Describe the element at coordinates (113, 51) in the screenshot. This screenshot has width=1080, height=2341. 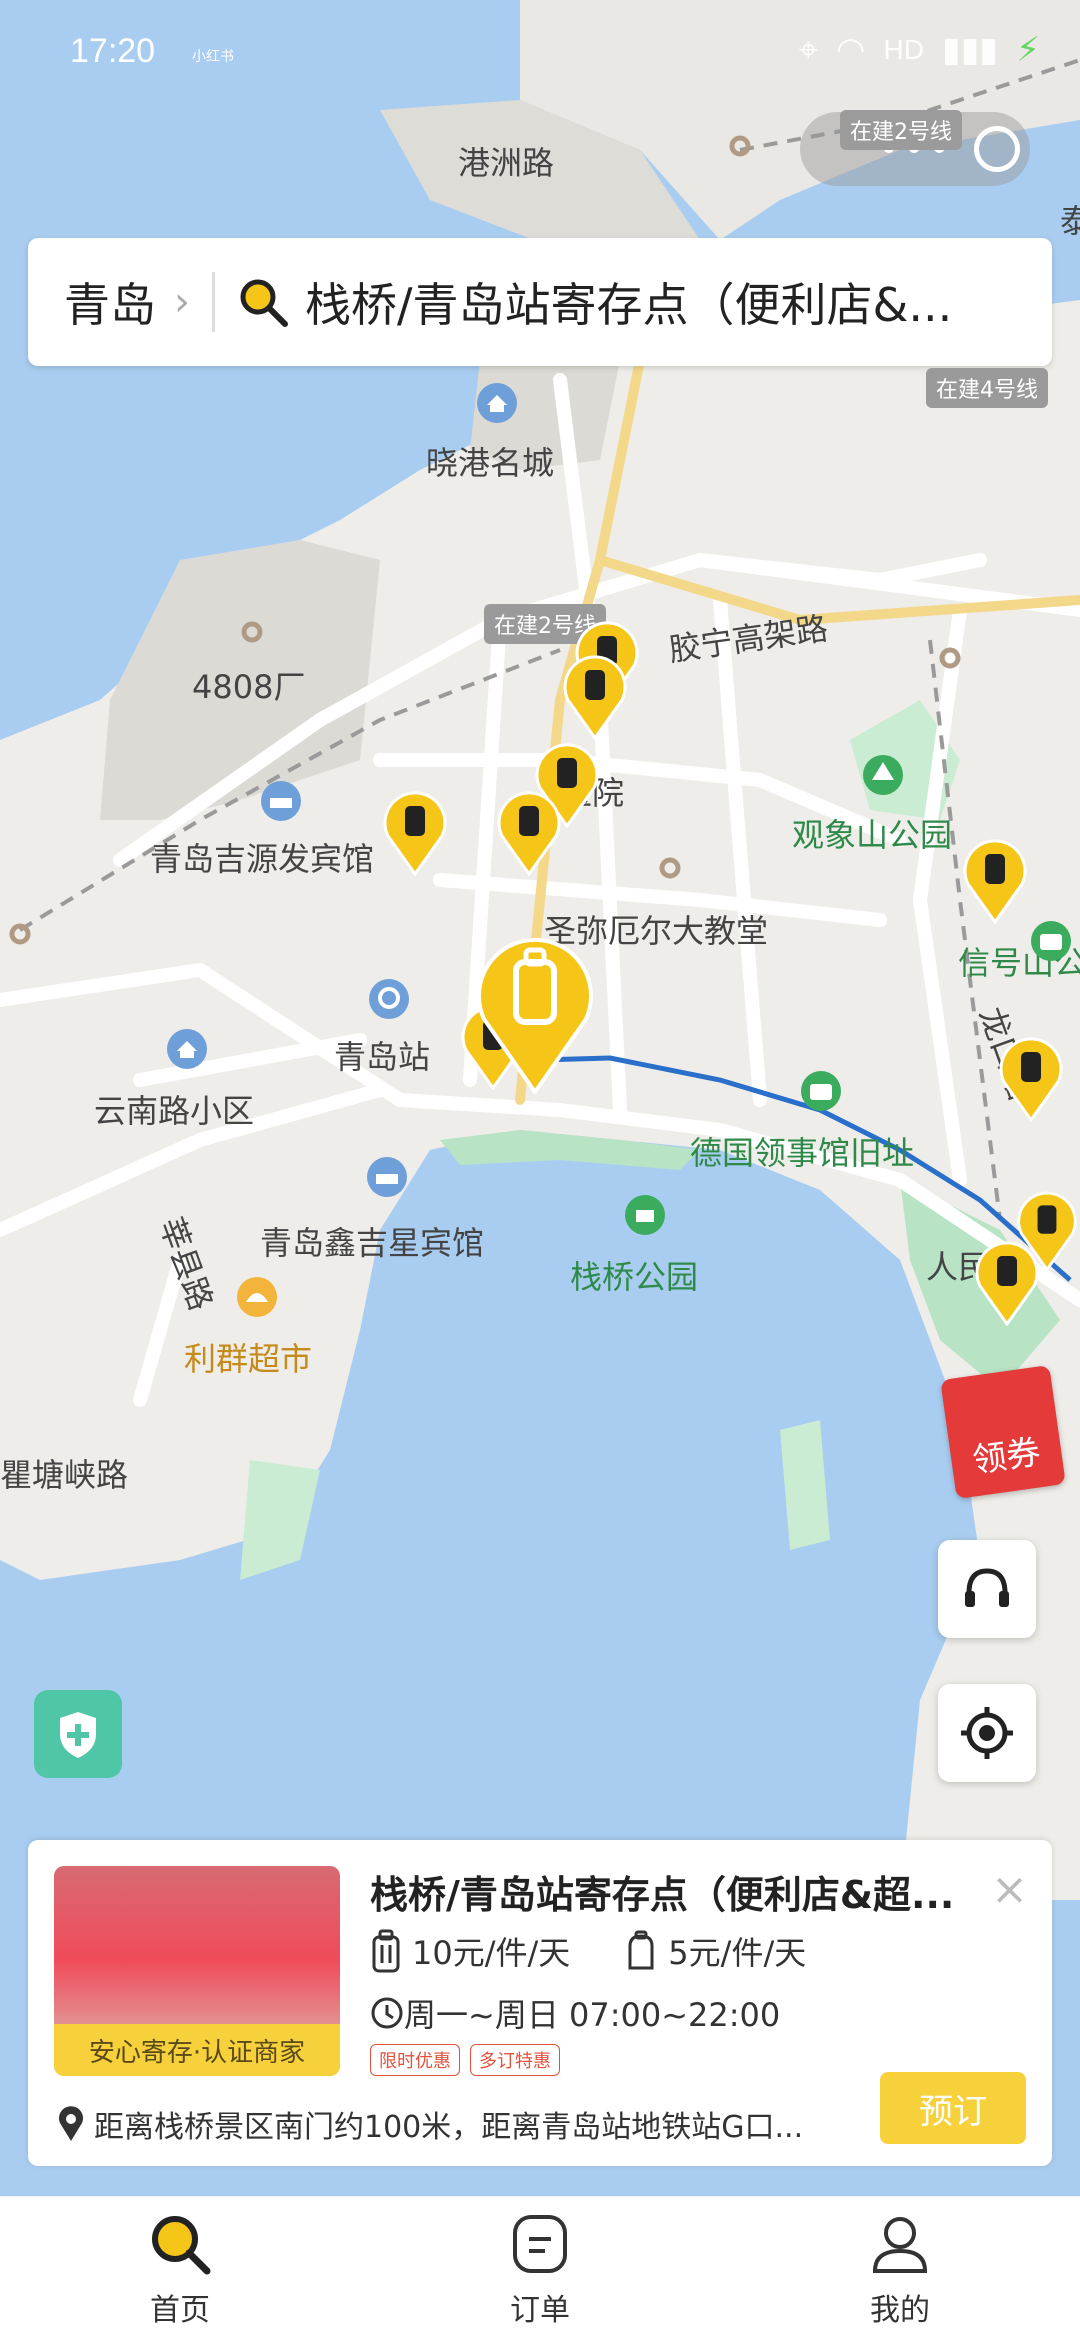
I see `status-time: 17:20` at that location.